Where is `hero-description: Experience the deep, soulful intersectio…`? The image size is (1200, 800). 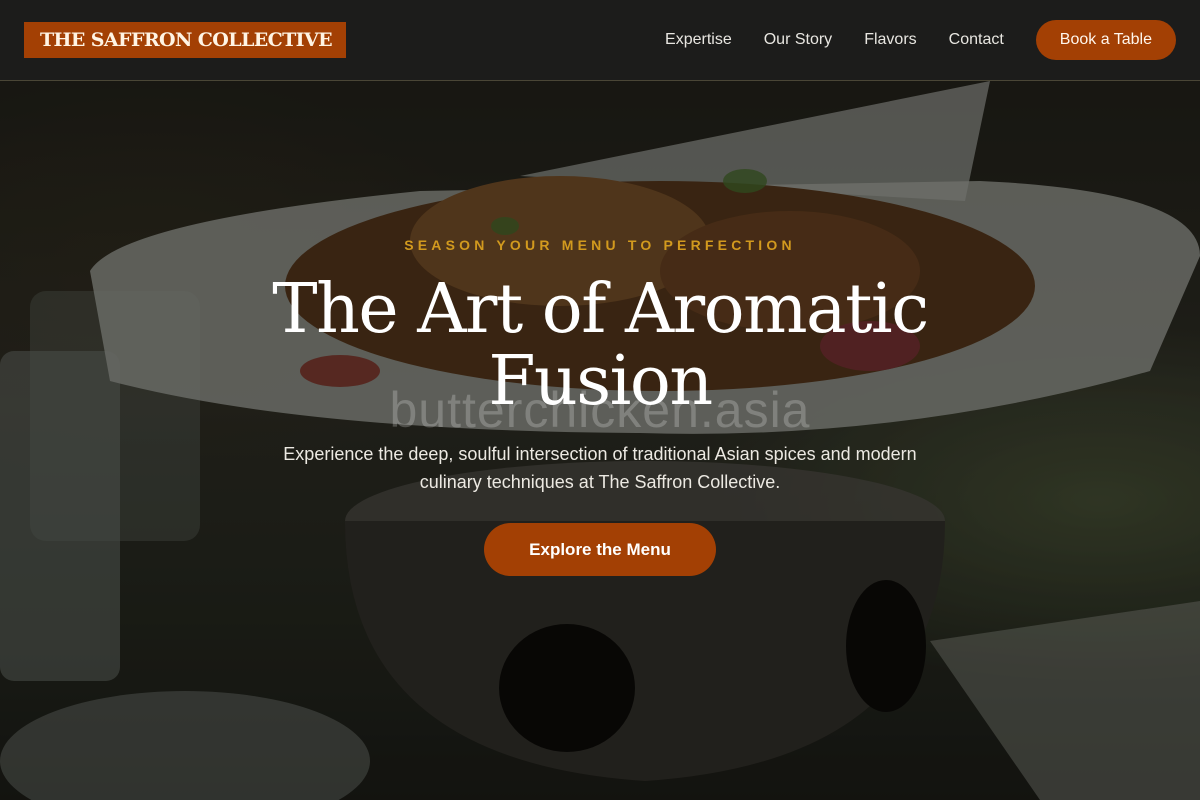
hero-description: Experience the deep, soulful intersectio… is located at coordinates (600, 468).